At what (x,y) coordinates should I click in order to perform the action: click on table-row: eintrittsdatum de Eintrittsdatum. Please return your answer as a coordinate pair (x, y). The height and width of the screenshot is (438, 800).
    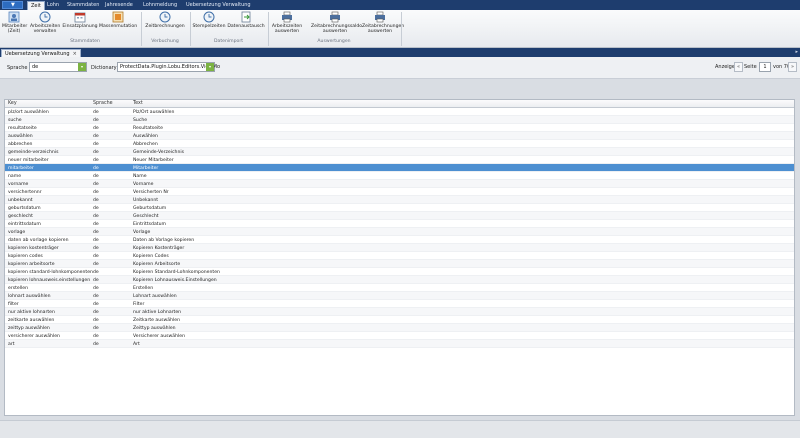
    Looking at the image, I should click on (399, 224).